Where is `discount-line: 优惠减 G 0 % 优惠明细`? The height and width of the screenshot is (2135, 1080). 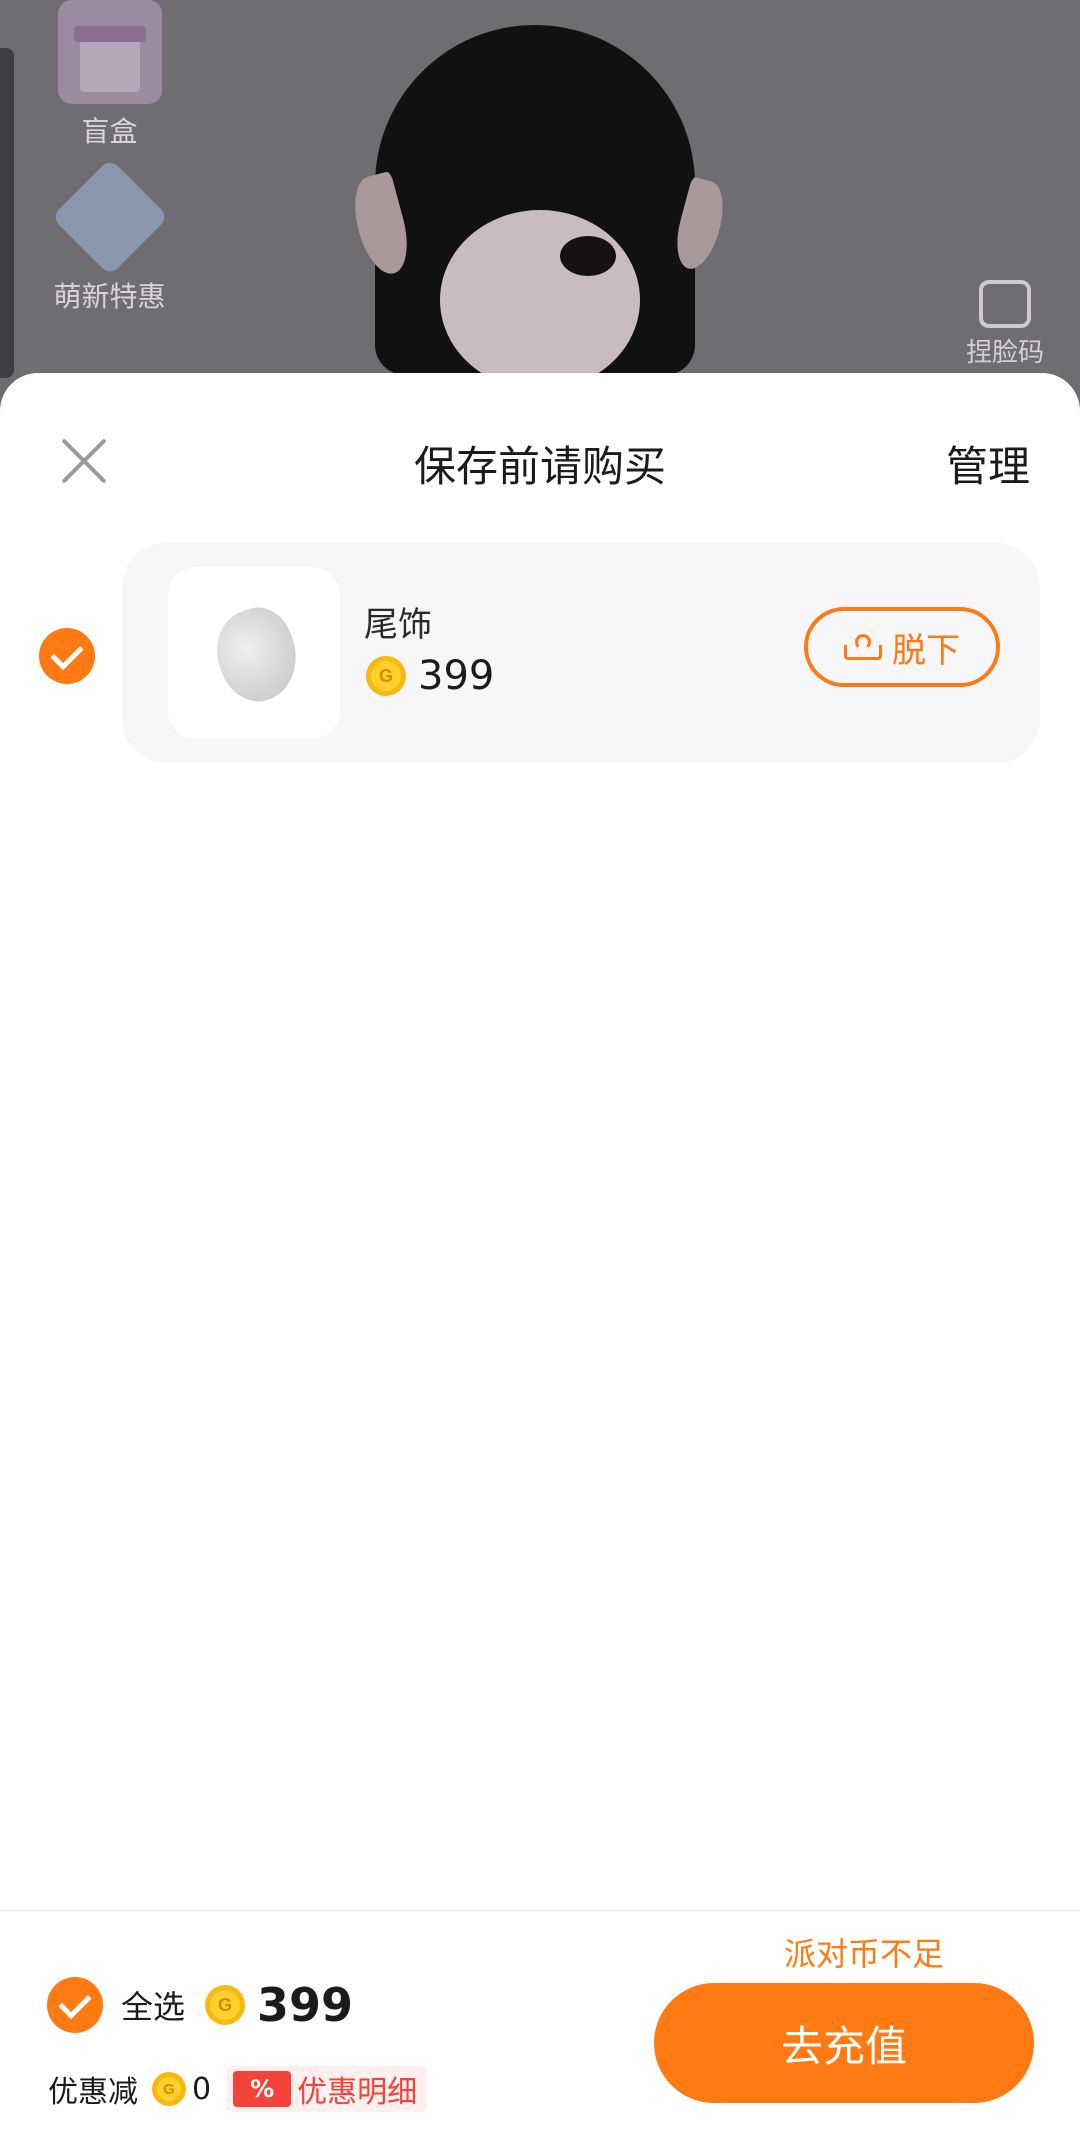
discount-line: 优惠减 G 0 % 优惠明细 is located at coordinates (238, 2089).